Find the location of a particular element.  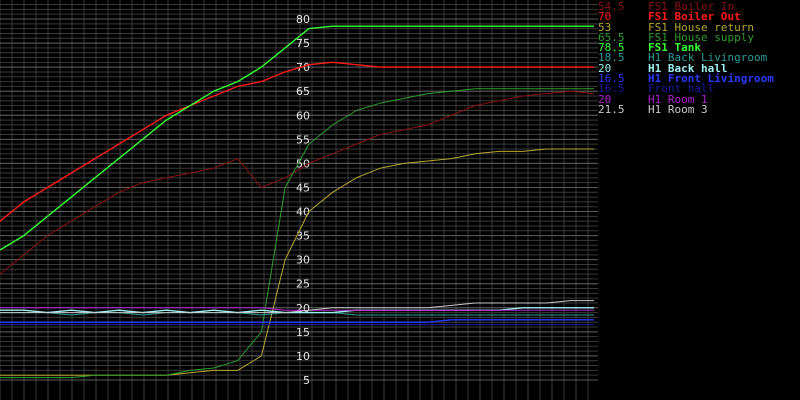

y-tick-label: 65 is located at coordinates (303, 91).